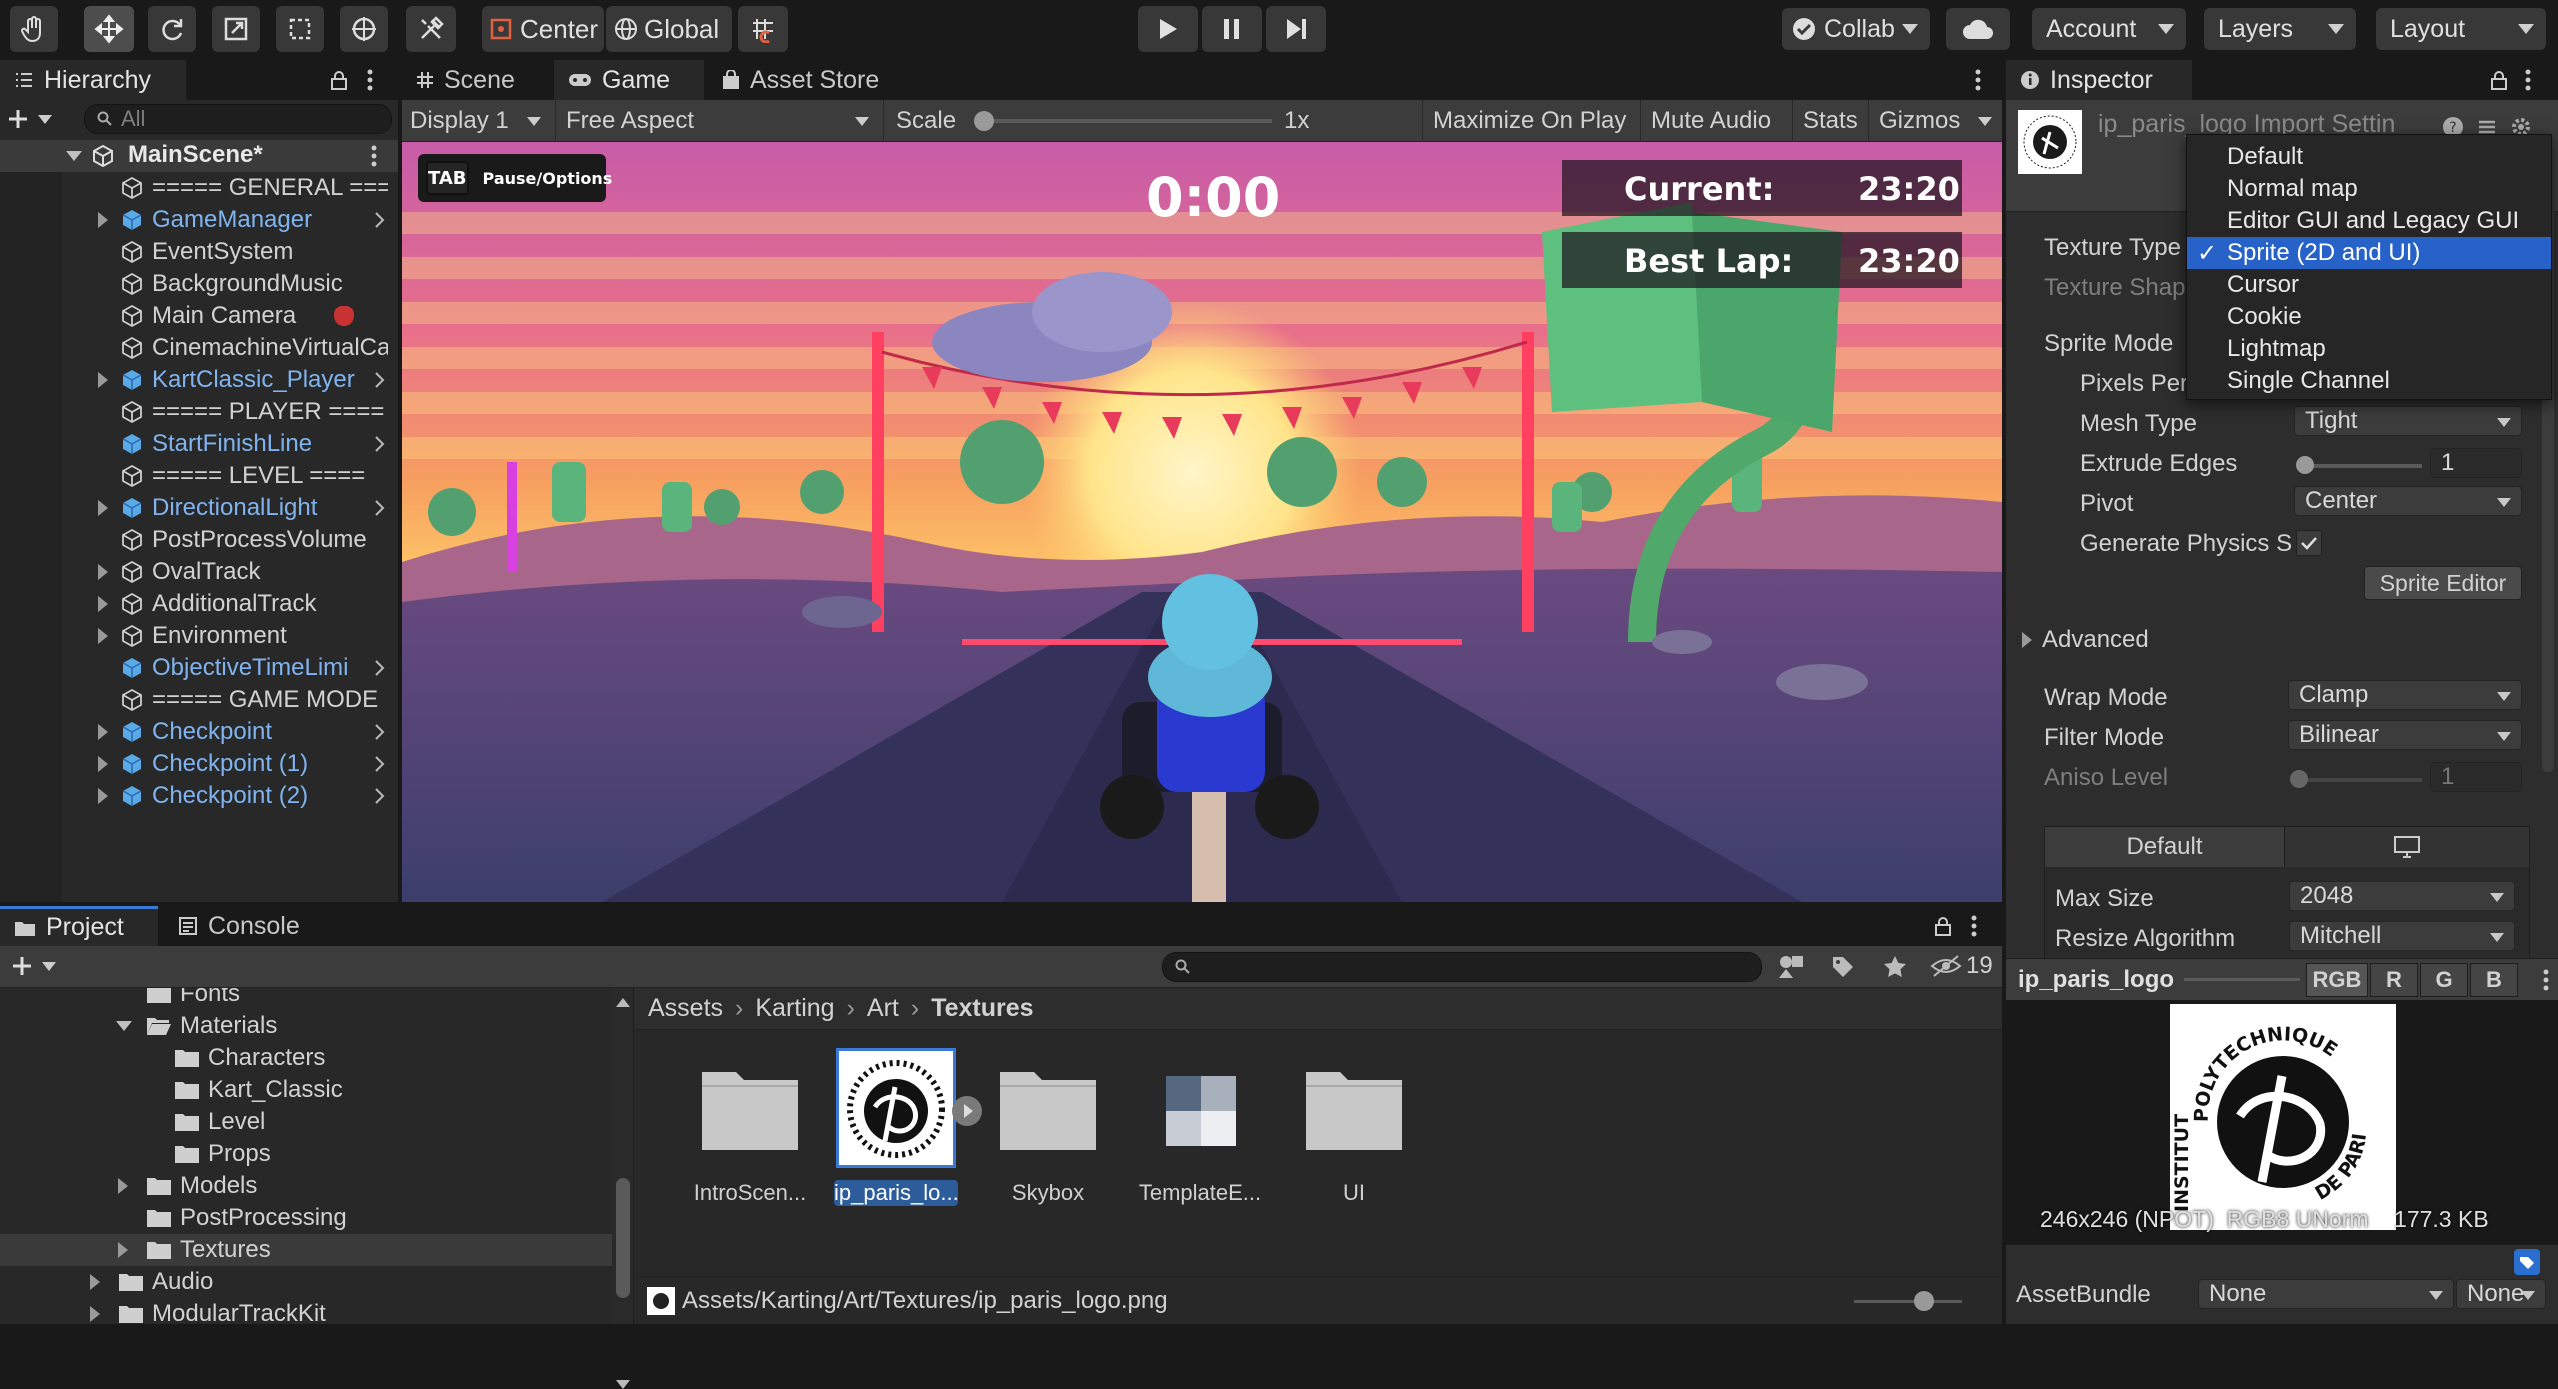 Image resolution: width=2558 pixels, height=1389 pixels. Describe the element at coordinates (34, 29) in the screenshot. I see `hand-tool-icon` at that location.